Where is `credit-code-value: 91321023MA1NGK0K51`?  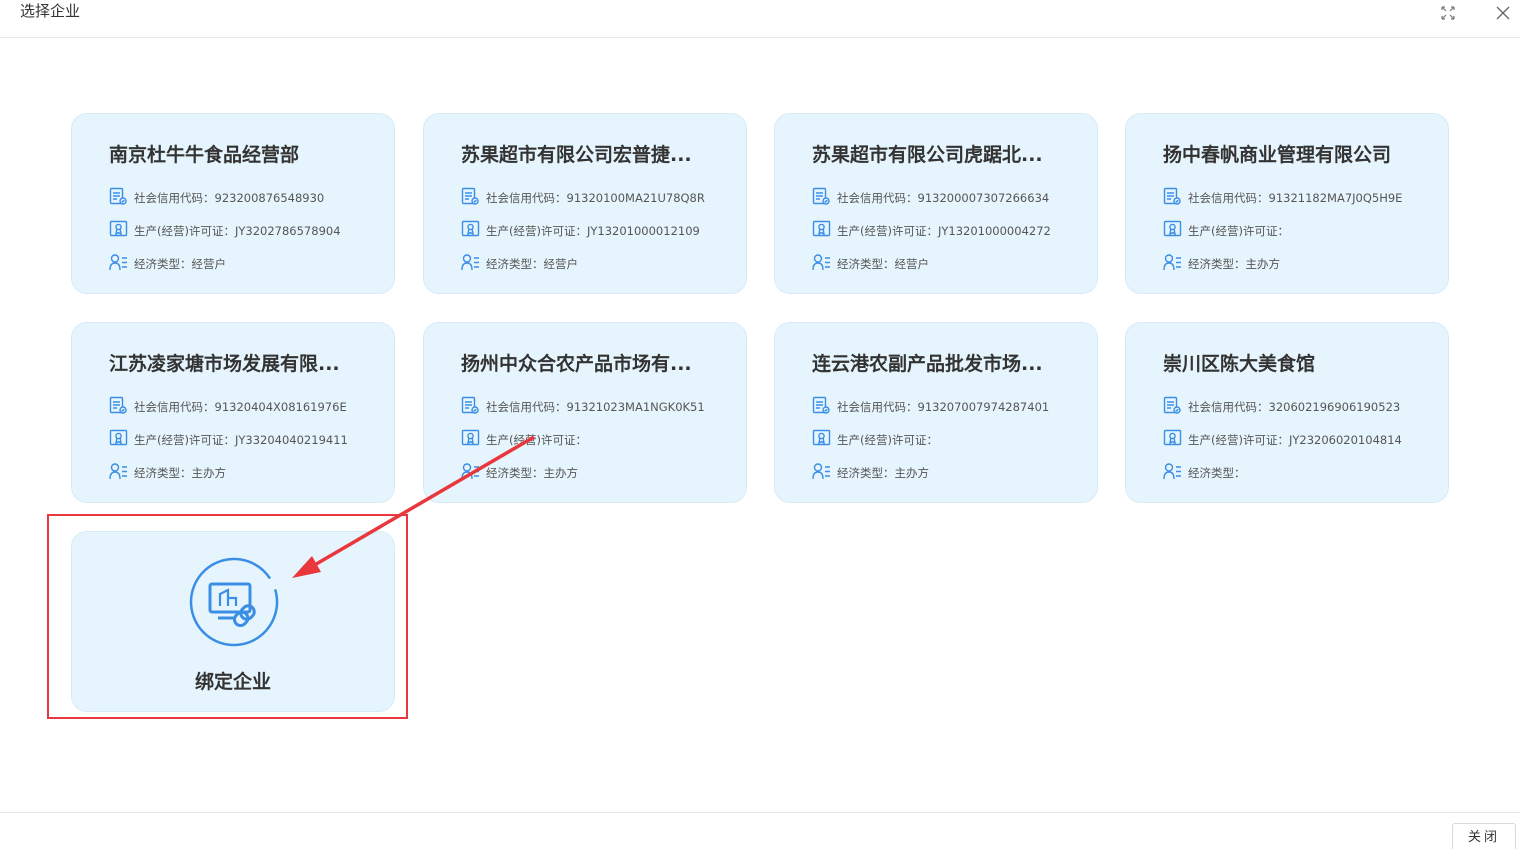 credit-code-value: 91321023MA1NGK0K51 is located at coordinates (635, 407).